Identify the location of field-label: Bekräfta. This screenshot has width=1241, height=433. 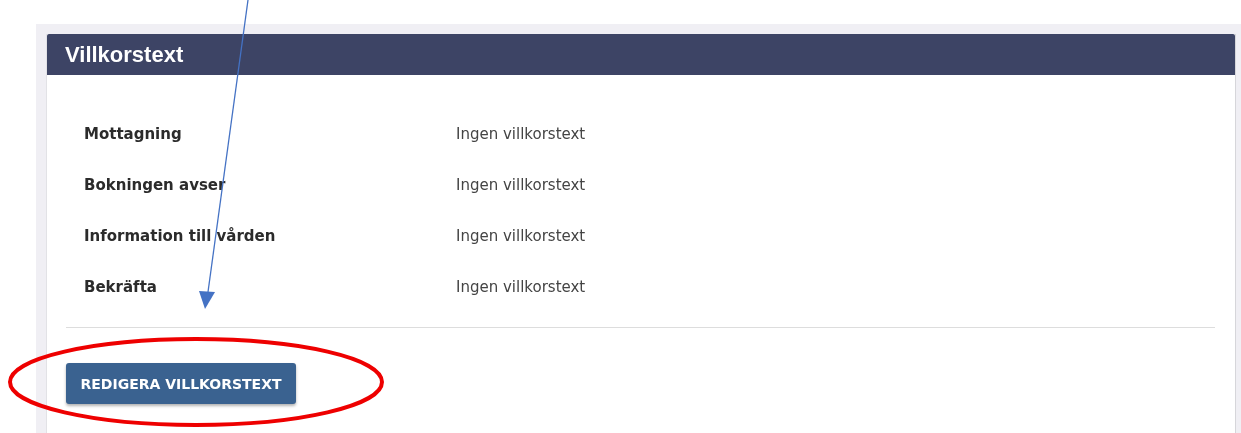
(121, 286).